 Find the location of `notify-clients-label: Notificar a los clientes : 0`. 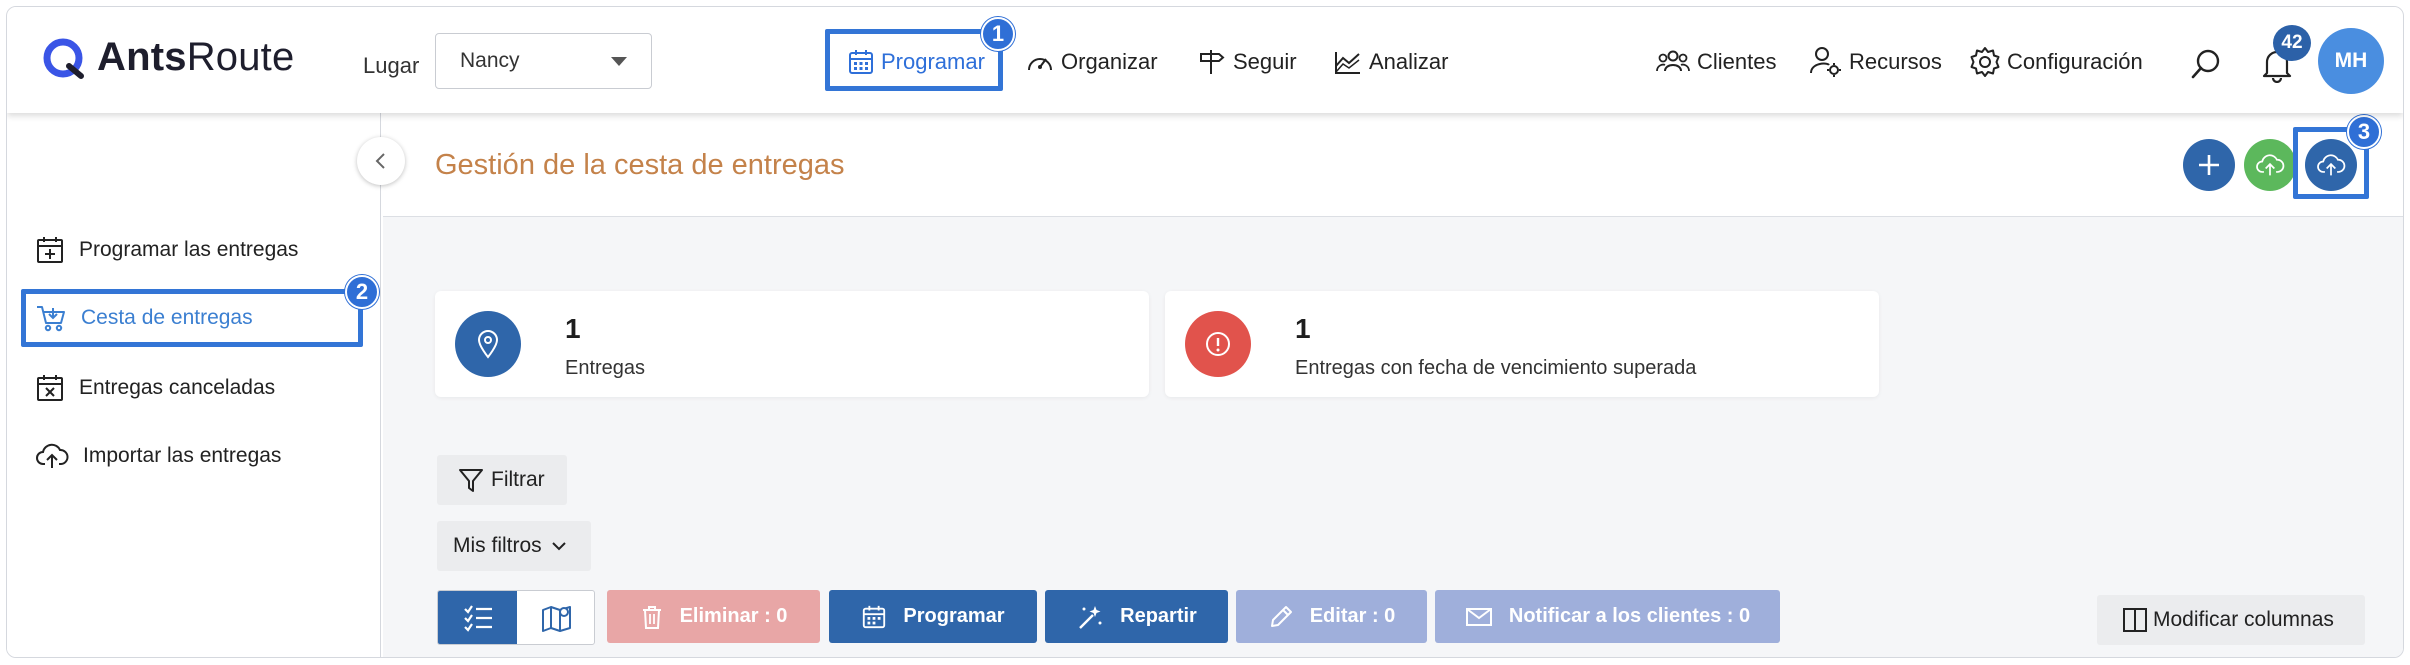

notify-clients-label: Notificar a los clientes : 0 is located at coordinates (1629, 616).